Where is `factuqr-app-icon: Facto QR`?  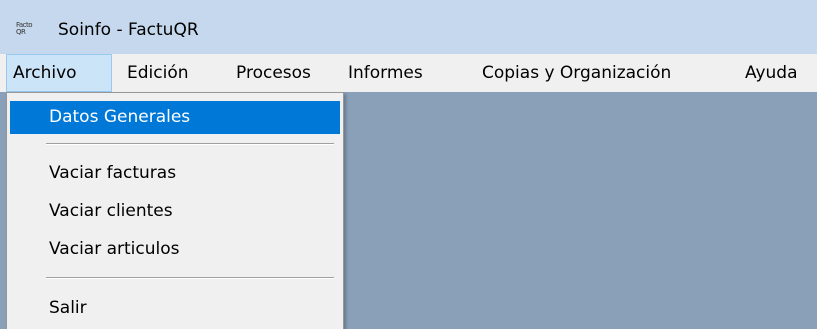 factuqr-app-icon: Facto QR is located at coordinates (27, 30).